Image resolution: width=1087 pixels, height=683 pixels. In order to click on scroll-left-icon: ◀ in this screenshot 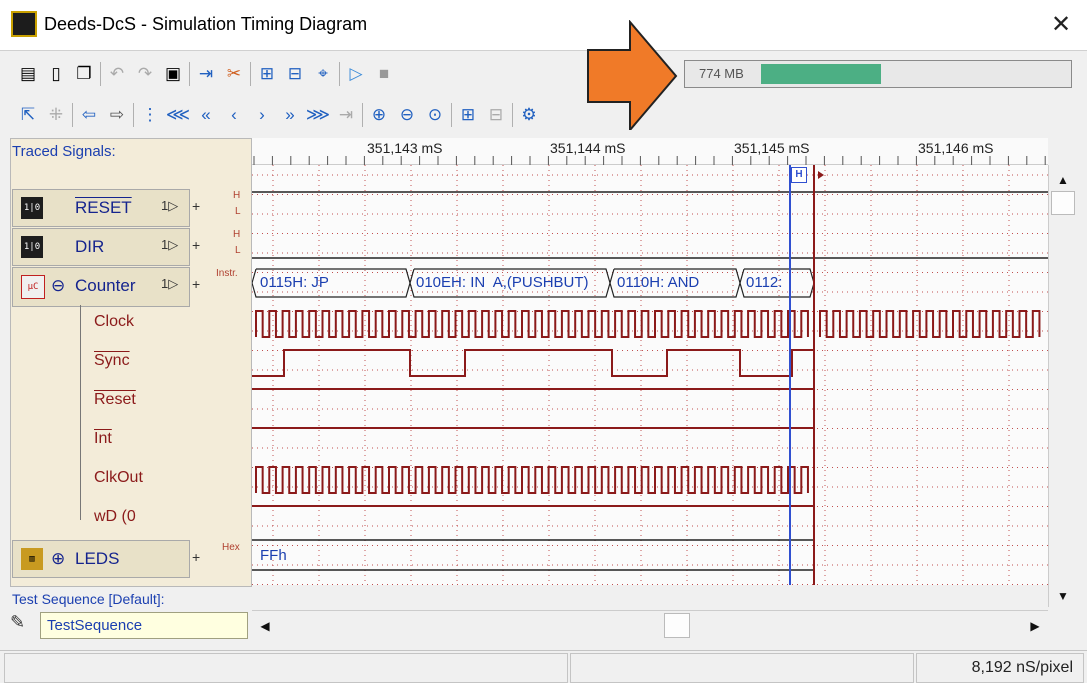, I will do `click(265, 626)`.